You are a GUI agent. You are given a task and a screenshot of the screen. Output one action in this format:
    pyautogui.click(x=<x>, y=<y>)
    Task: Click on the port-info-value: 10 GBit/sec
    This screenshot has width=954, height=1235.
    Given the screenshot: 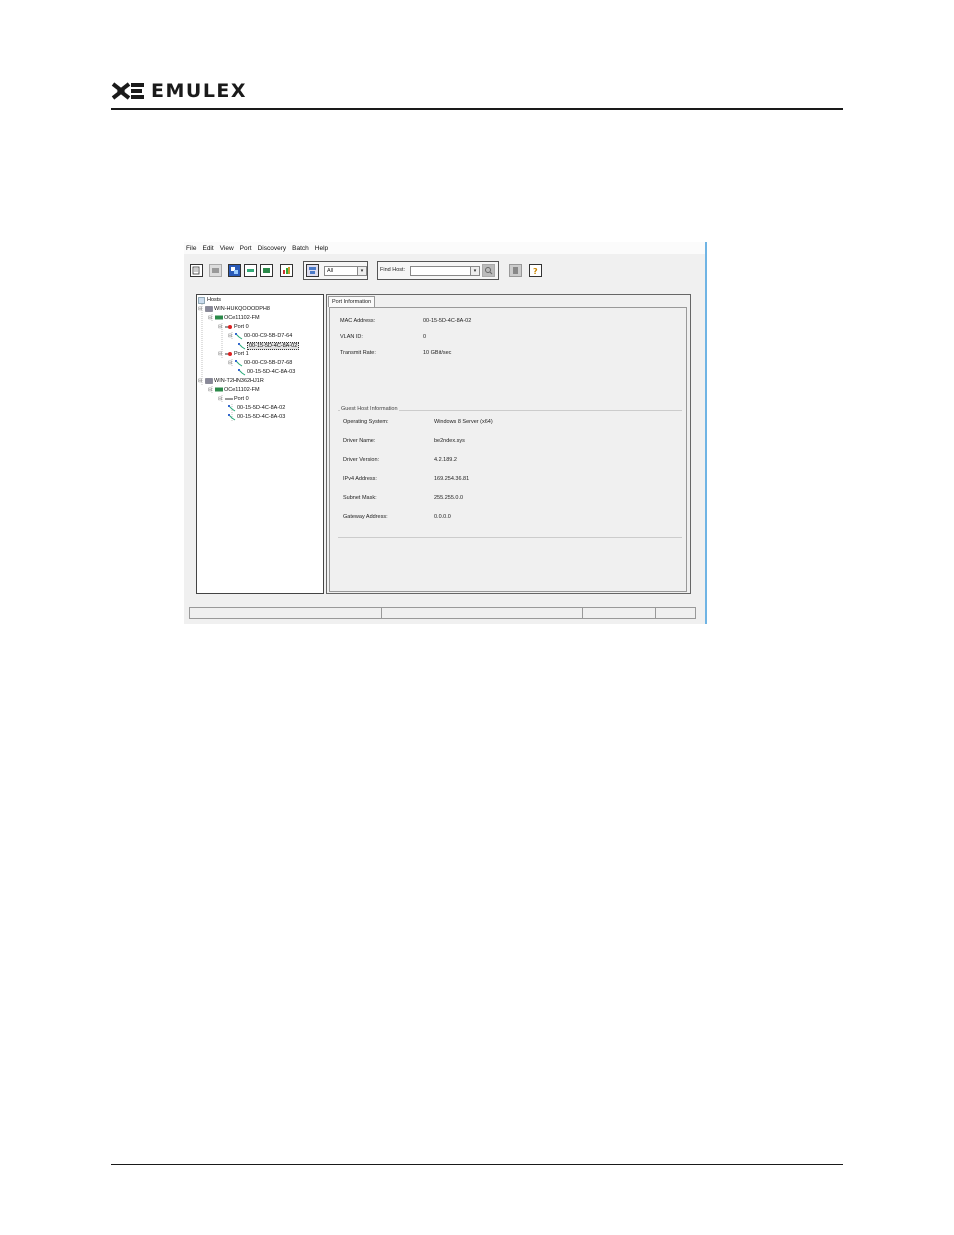 What is the action you would take?
    pyautogui.click(x=437, y=353)
    